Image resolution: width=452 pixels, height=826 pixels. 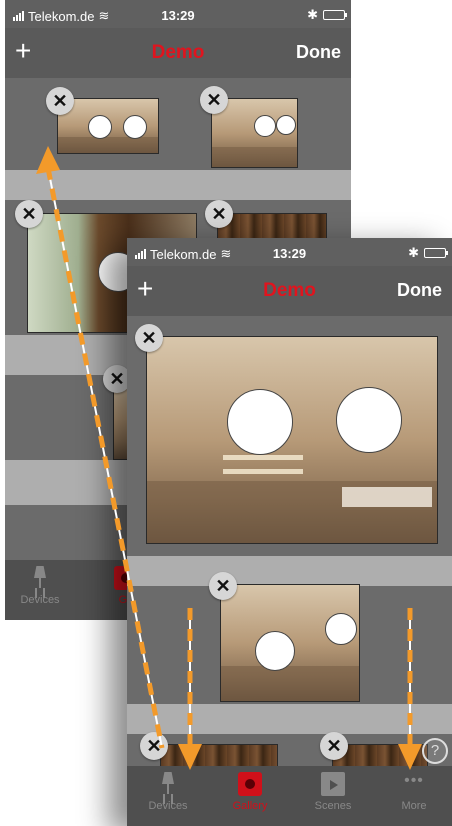 I want to click on scenes-icon, so click(x=333, y=784).